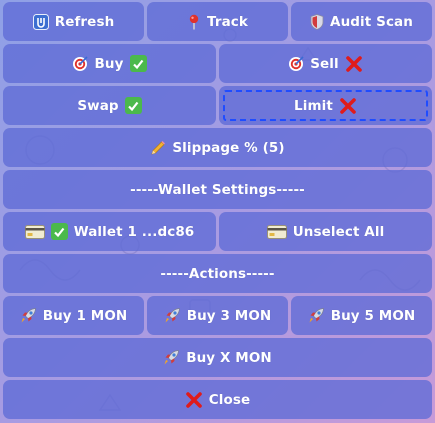  I want to click on buy-5-mon-button: Buy 5 MON, so click(361, 315).